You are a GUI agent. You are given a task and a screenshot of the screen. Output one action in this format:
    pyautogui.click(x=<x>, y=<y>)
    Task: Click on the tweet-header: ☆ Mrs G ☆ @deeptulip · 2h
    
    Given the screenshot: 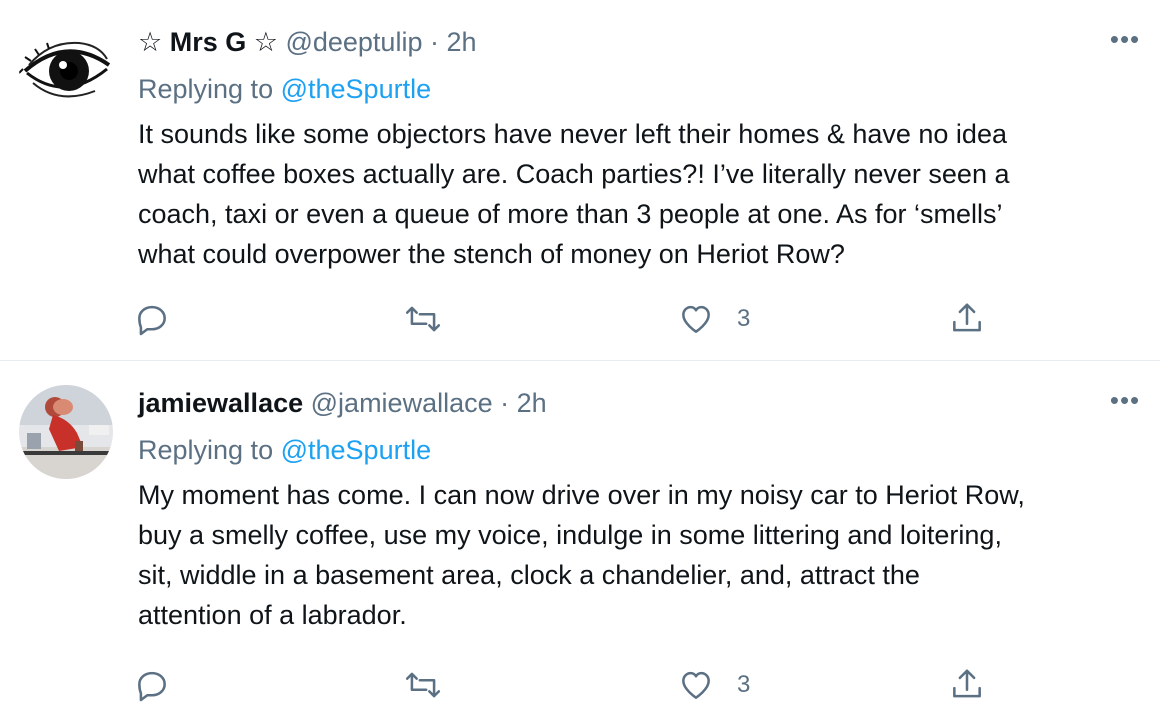 What is the action you would take?
    pyautogui.click(x=604, y=42)
    